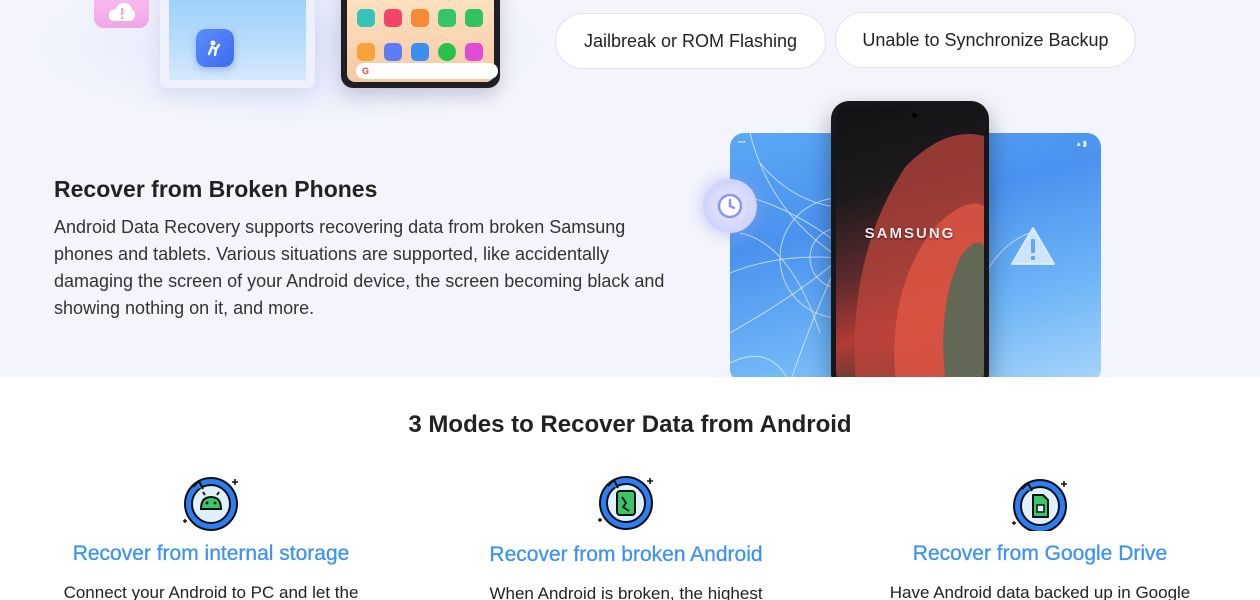  Describe the element at coordinates (501, 18) in the screenshot. I see `spacer-icon` at that location.